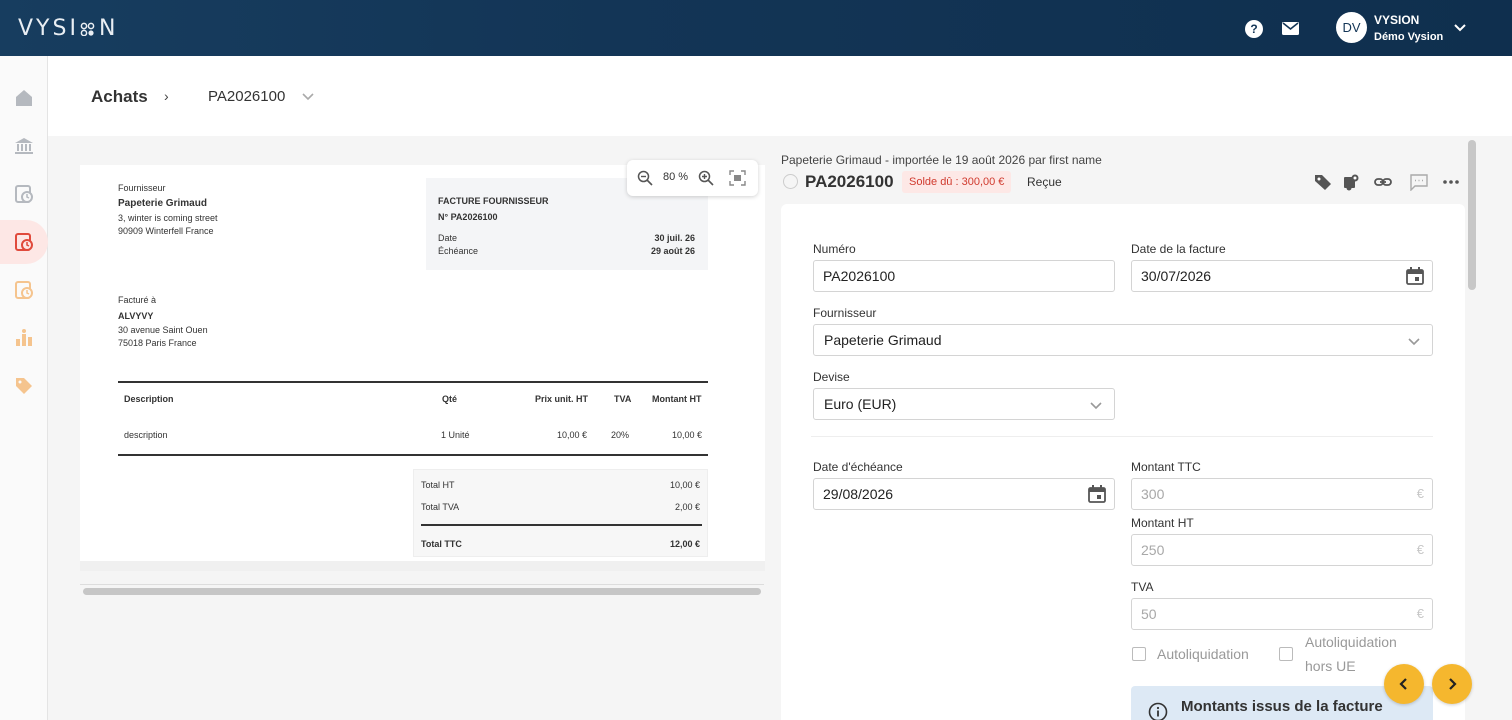 This screenshot has height=720, width=1512. Describe the element at coordinates (162, 203) in the screenshot. I see `doc-supplier-name: Papeterie Grimaud` at that location.